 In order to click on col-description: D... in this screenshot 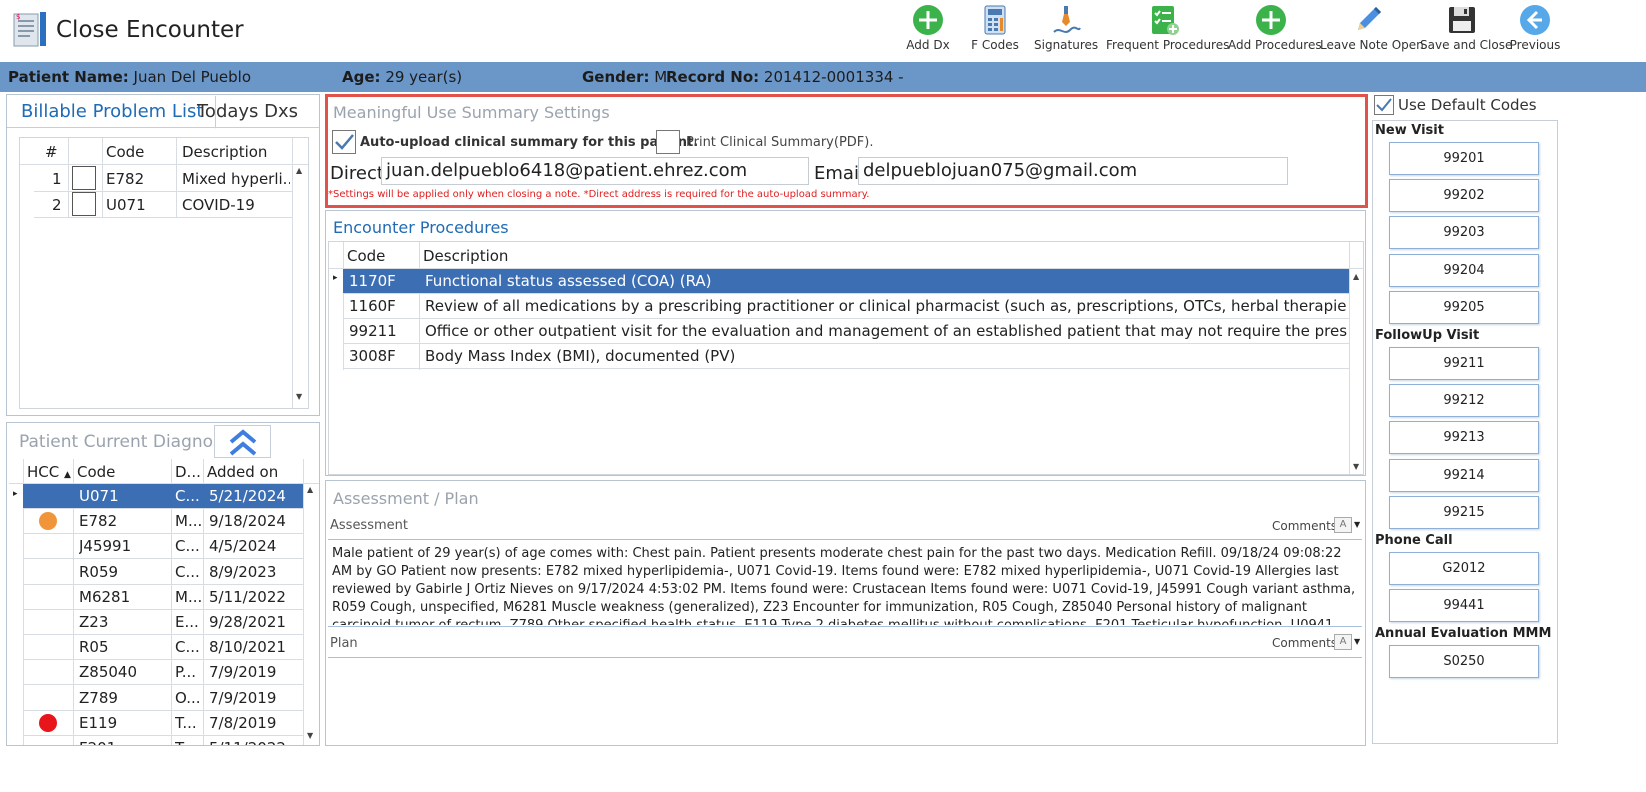, I will do `click(188, 472)`.